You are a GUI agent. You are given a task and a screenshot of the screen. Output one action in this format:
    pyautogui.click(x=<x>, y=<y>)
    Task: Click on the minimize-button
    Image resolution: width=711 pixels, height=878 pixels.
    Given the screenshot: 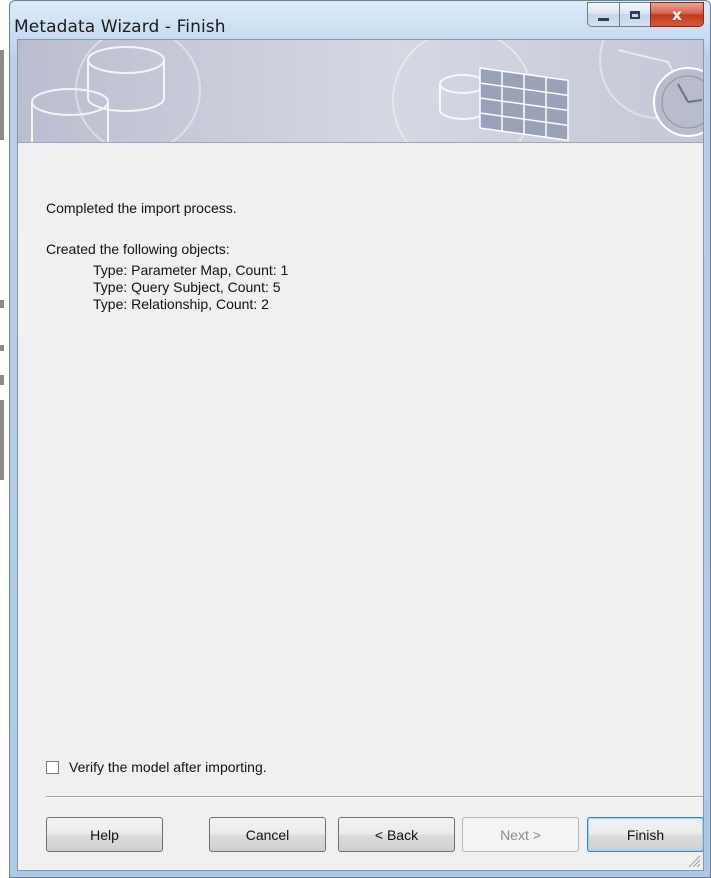 What is the action you would take?
    pyautogui.click(x=603, y=14)
    